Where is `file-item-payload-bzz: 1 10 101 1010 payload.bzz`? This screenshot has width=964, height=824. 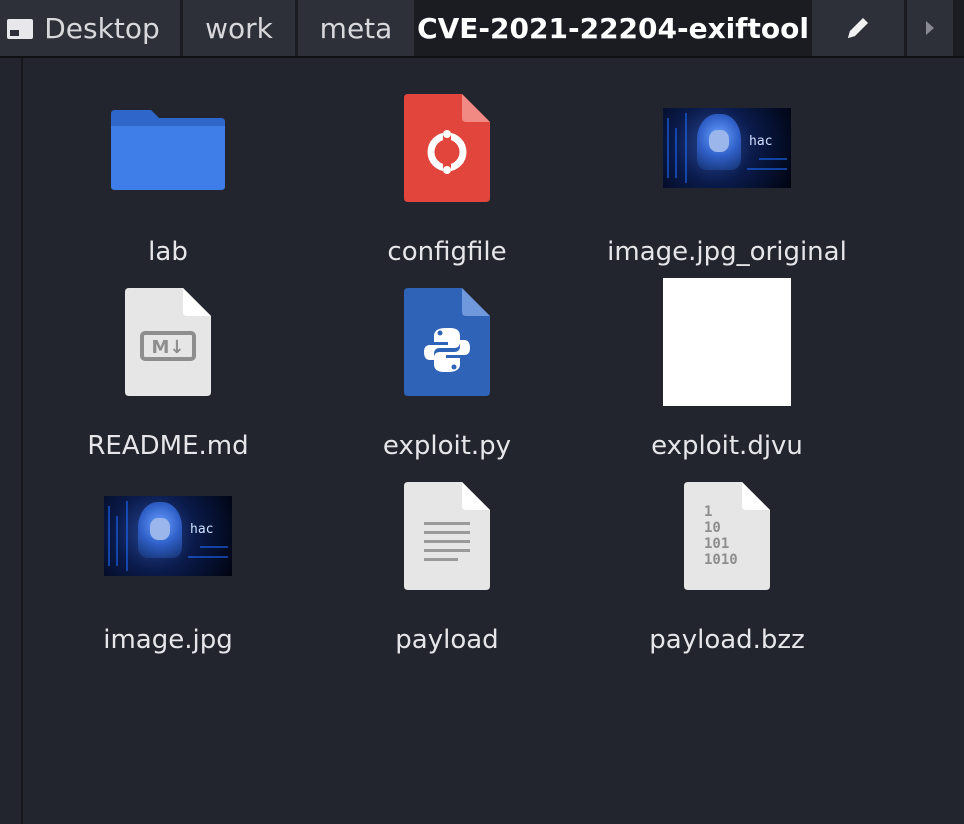 file-item-payload-bzz: 1 10 101 1010 payload.bzz is located at coordinates (727, 561).